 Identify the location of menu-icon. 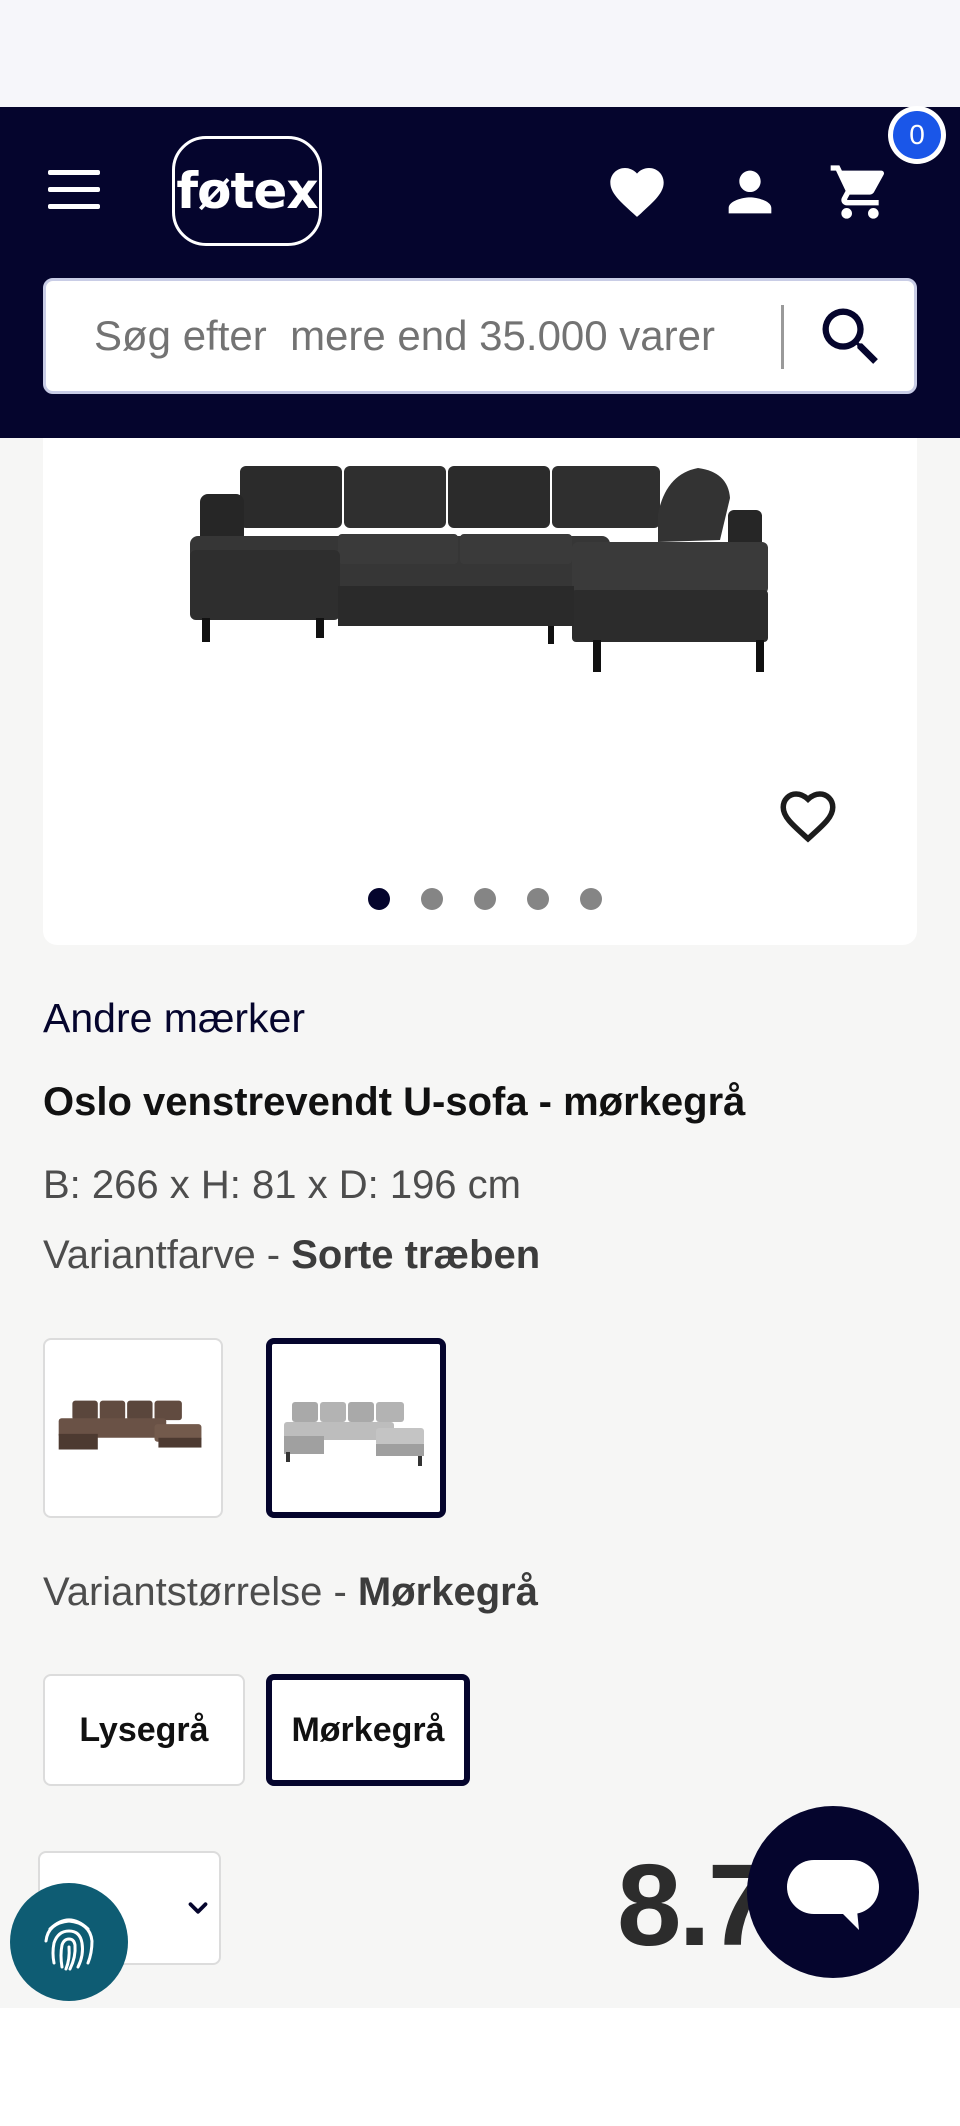
(75, 190).